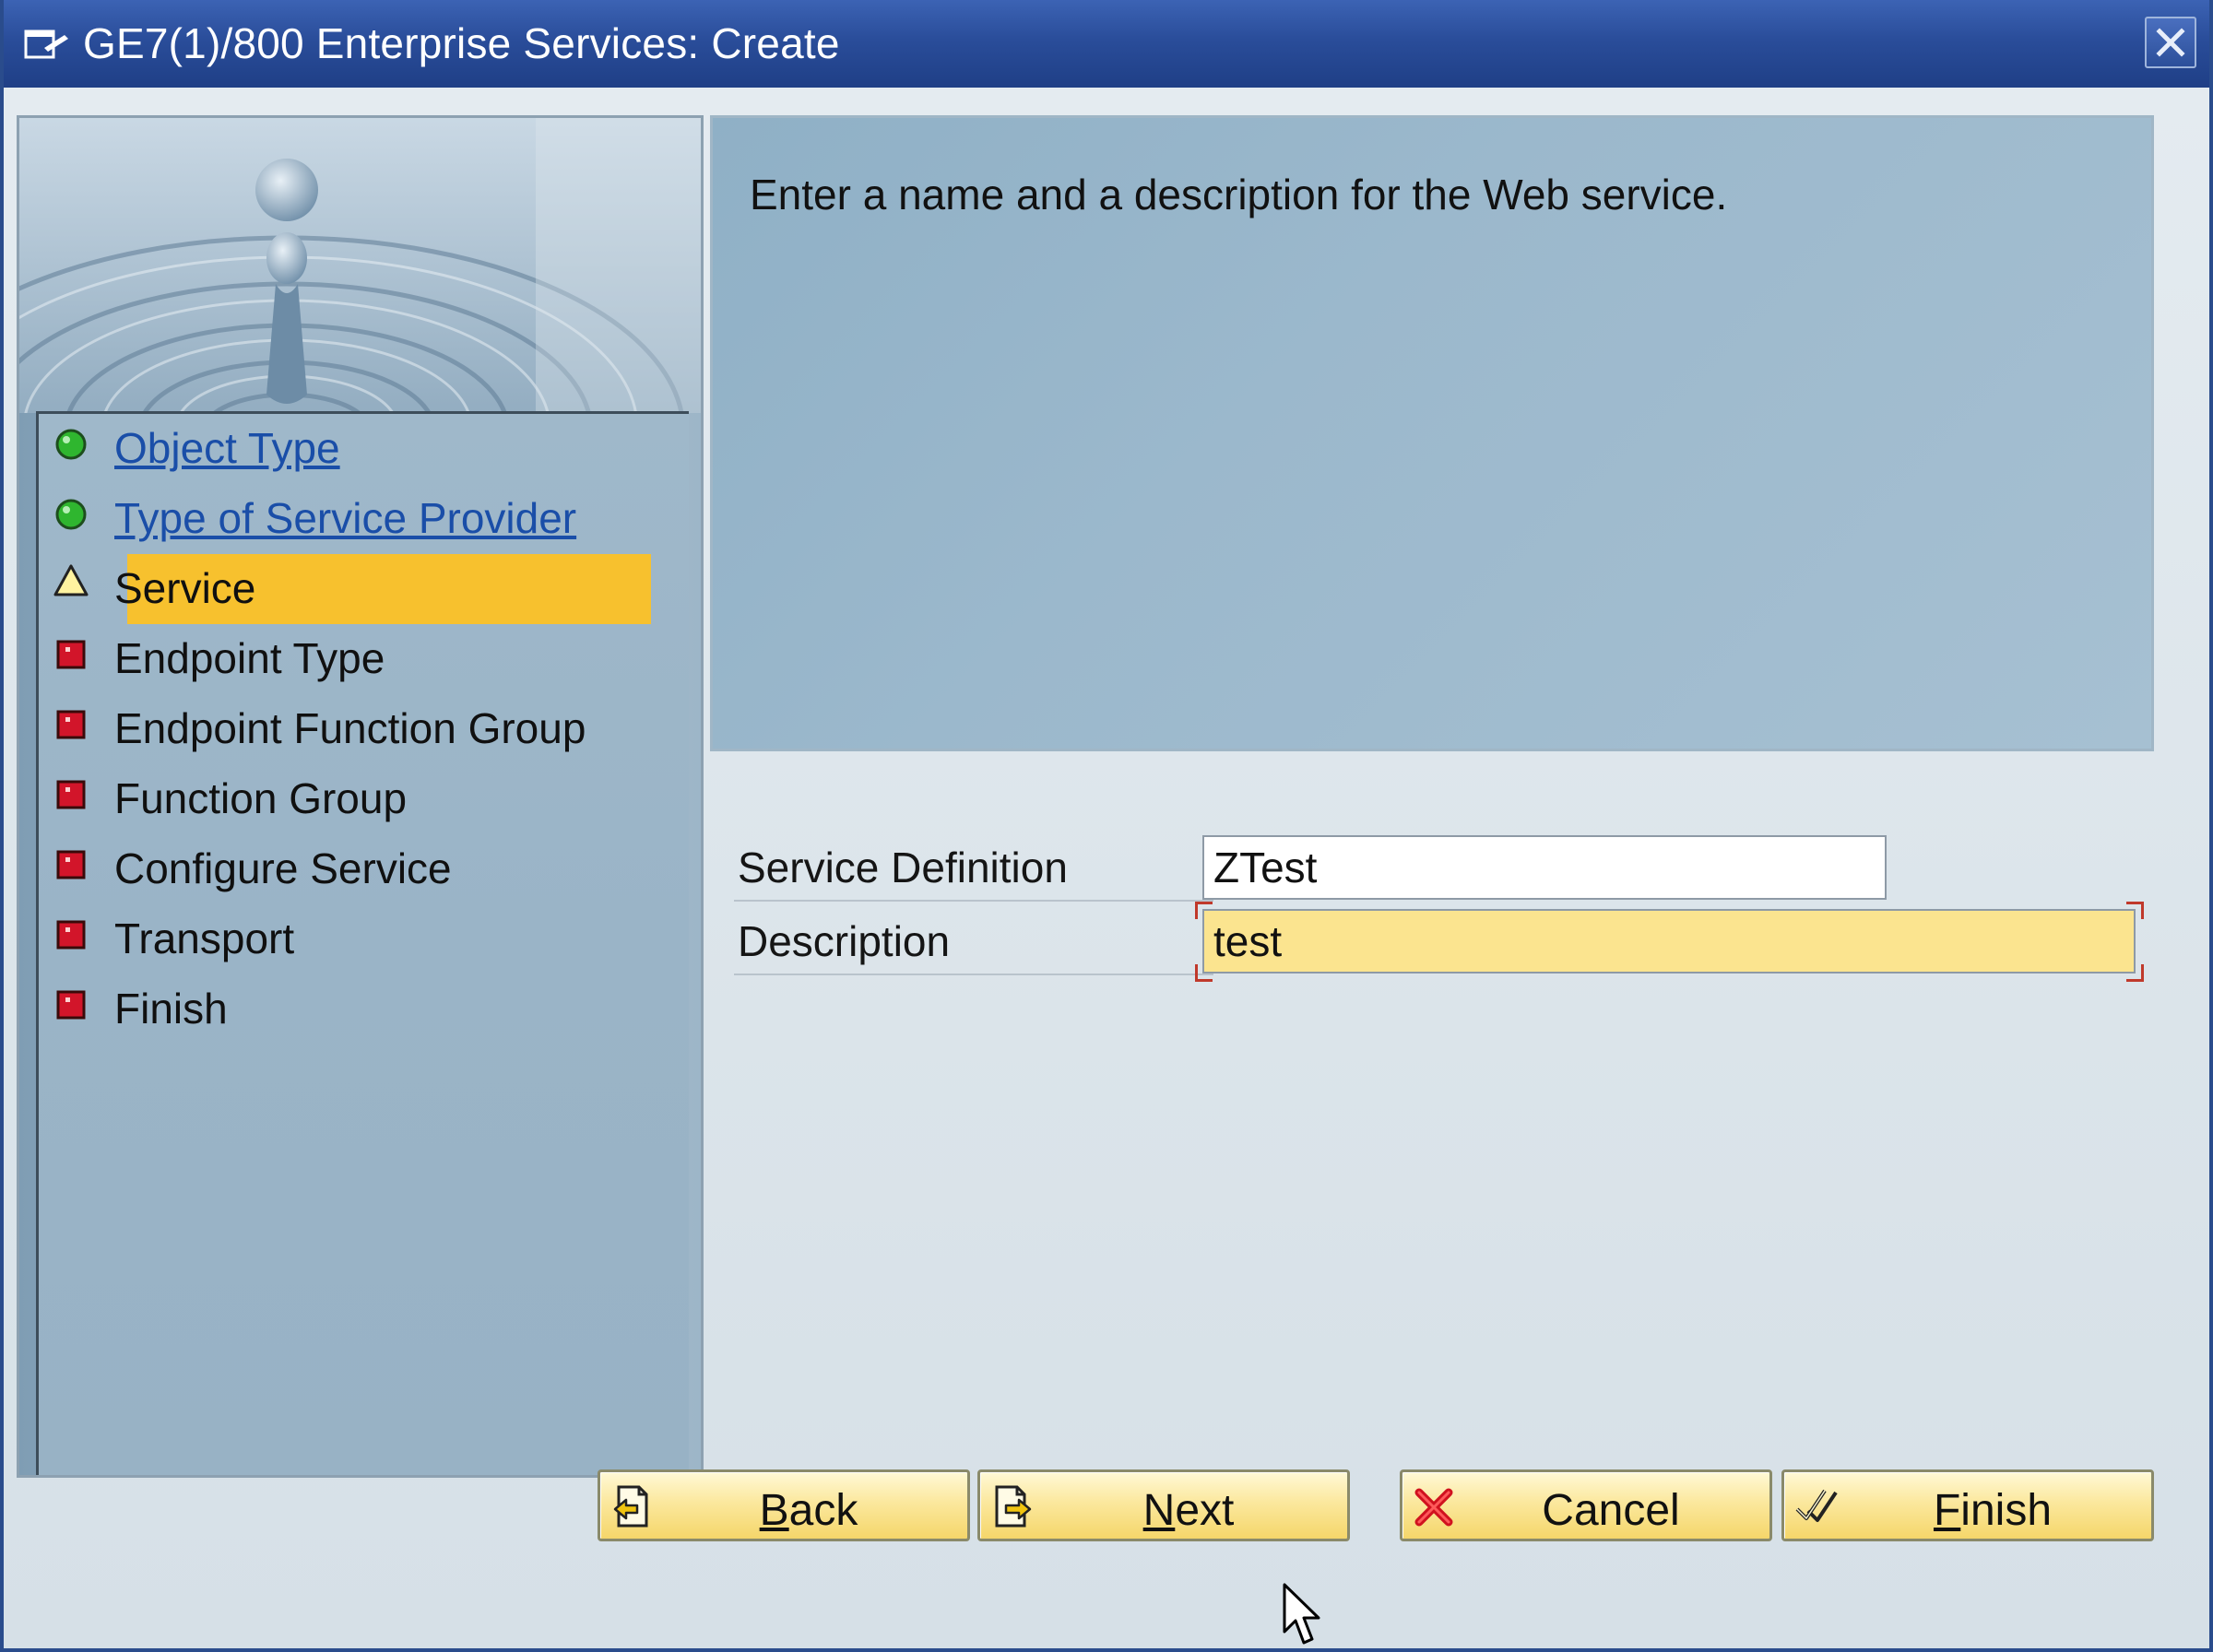 The width and height of the screenshot is (2213, 1652). What do you see at coordinates (1669, 941) in the screenshot?
I see `description-input` at bounding box center [1669, 941].